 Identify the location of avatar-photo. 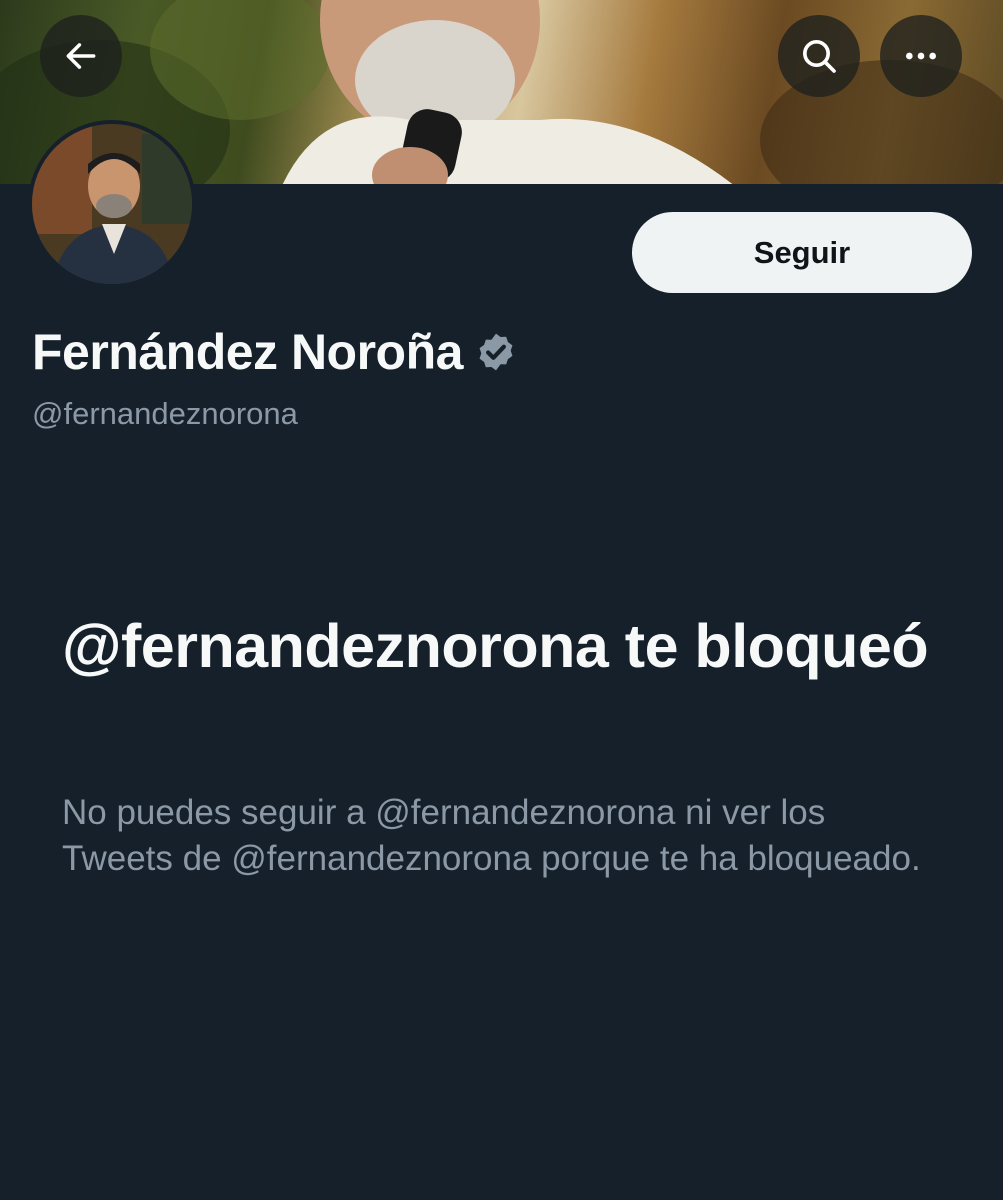
(112, 204).